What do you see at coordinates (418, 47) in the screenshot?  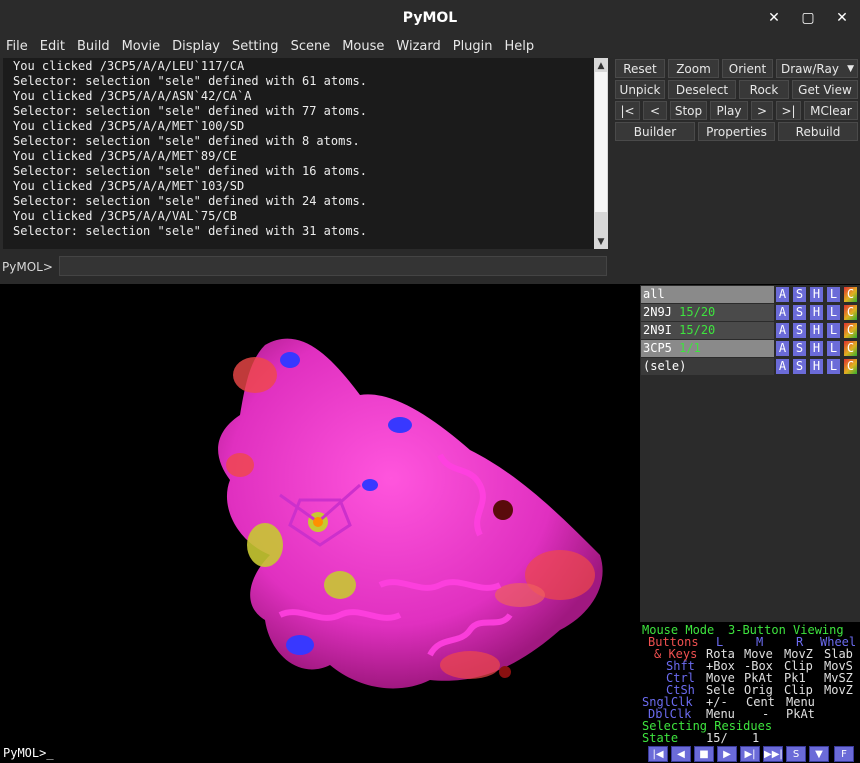 I see `menu-wizard: Wizard` at bounding box center [418, 47].